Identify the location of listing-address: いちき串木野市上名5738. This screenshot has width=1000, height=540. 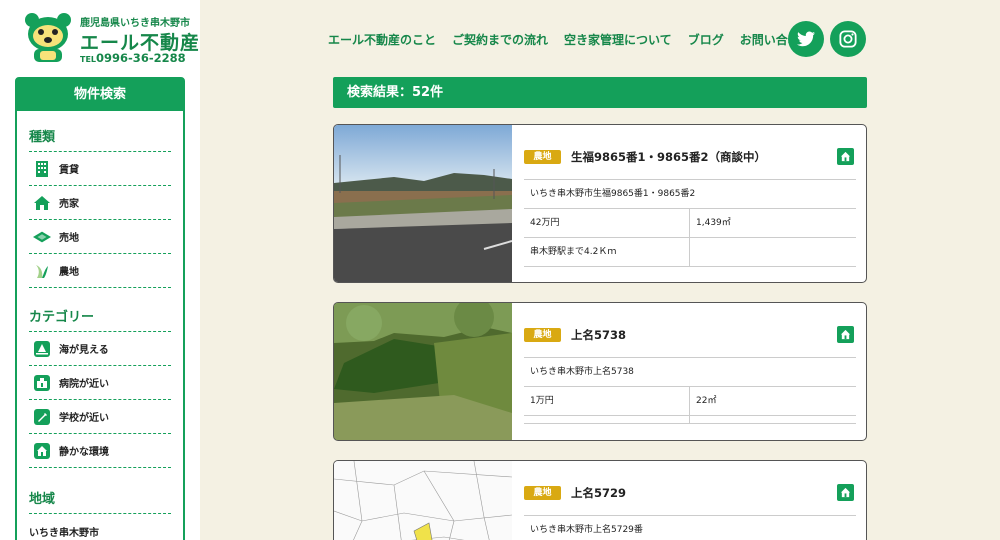
(690, 372).